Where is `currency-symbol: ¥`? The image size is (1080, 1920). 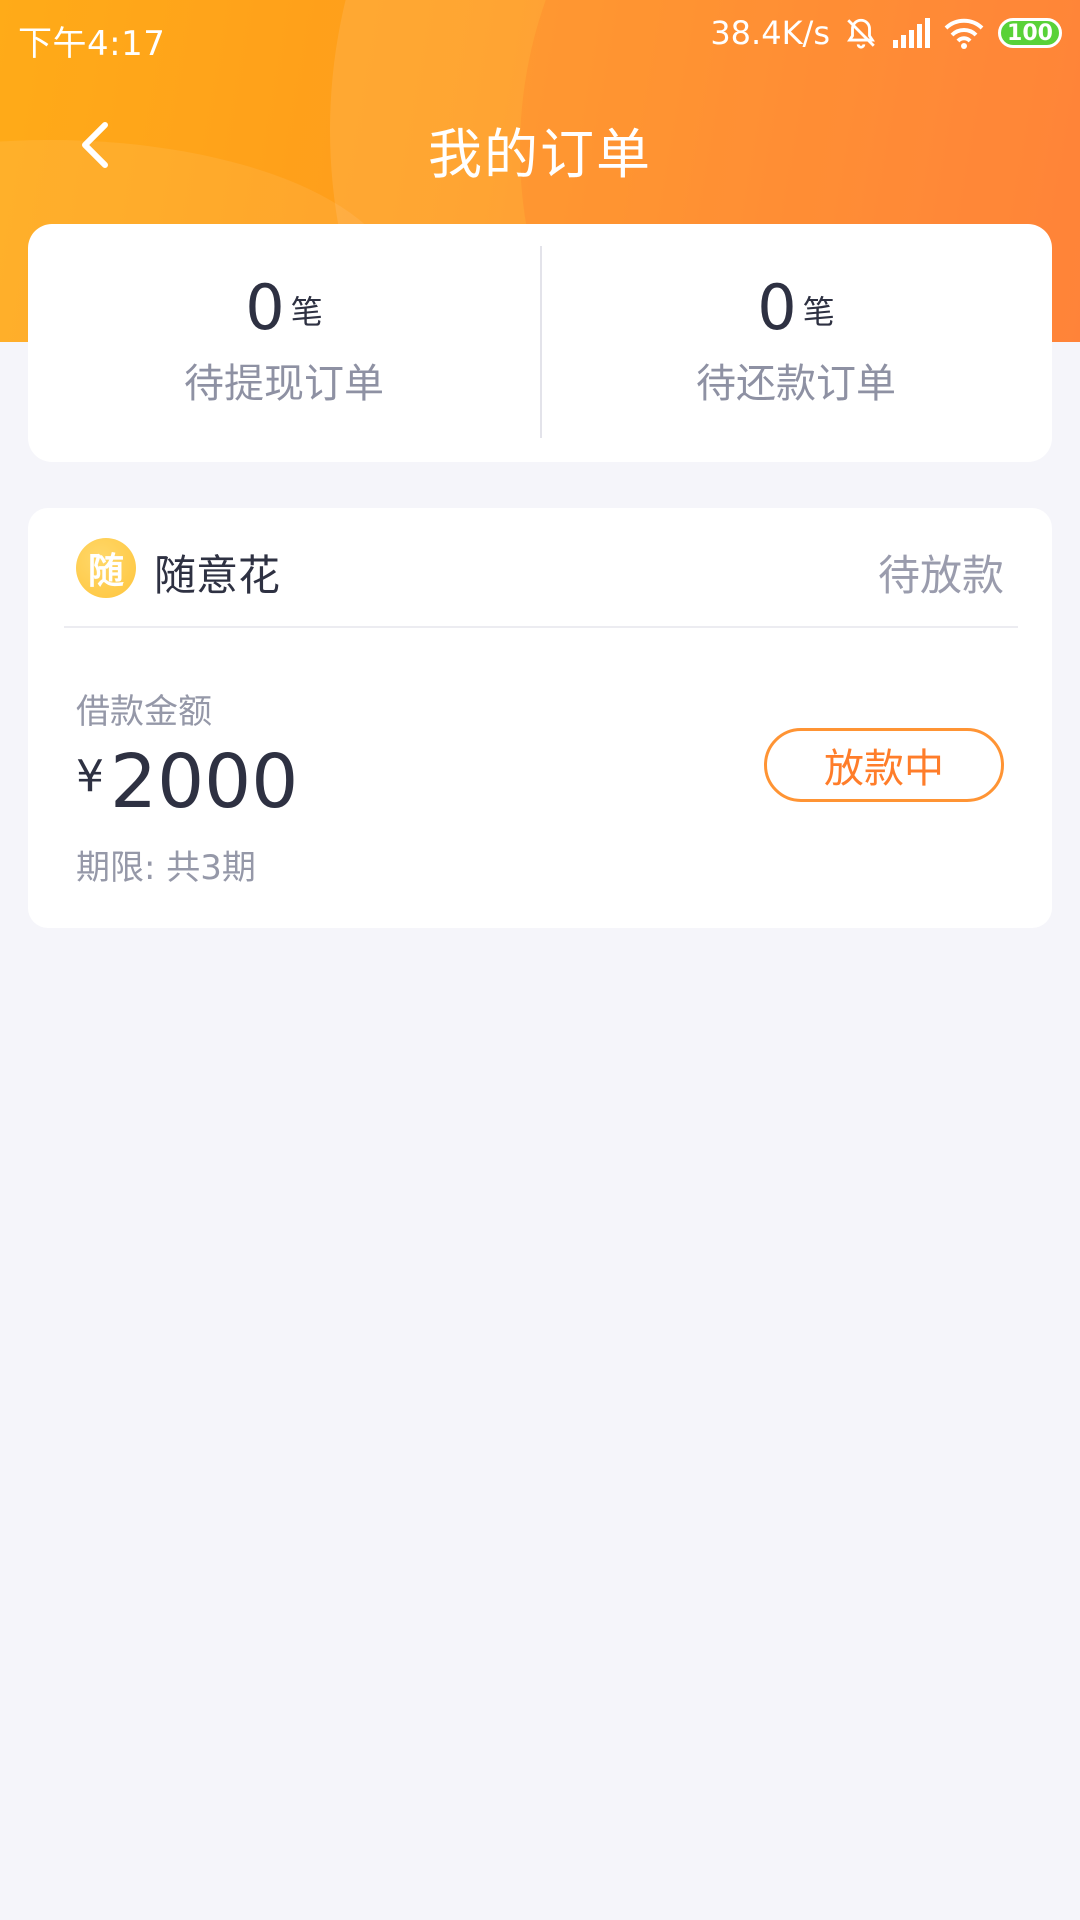 currency-symbol: ¥ is located at coordinates (90, 776).